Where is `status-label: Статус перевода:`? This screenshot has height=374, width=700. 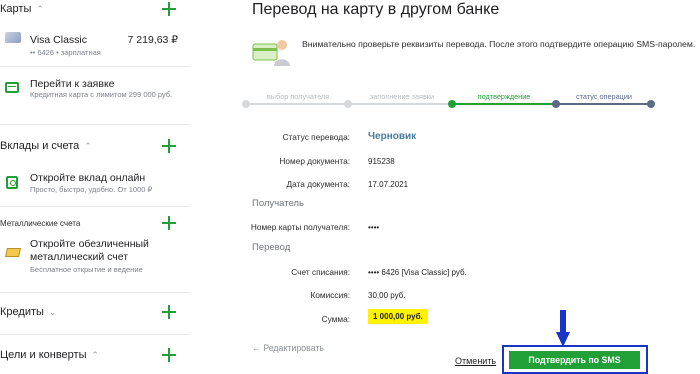
status-label: Статус перевода: is located at coordinates (316, 137).